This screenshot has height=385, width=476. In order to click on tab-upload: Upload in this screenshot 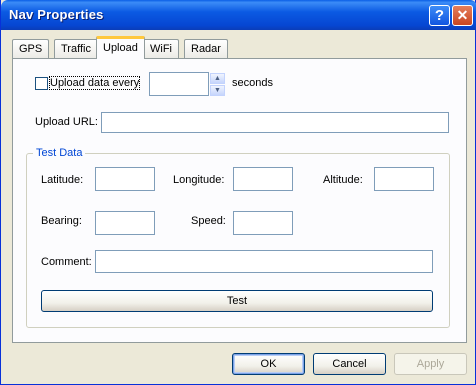, I will do `click(120, 47)`.